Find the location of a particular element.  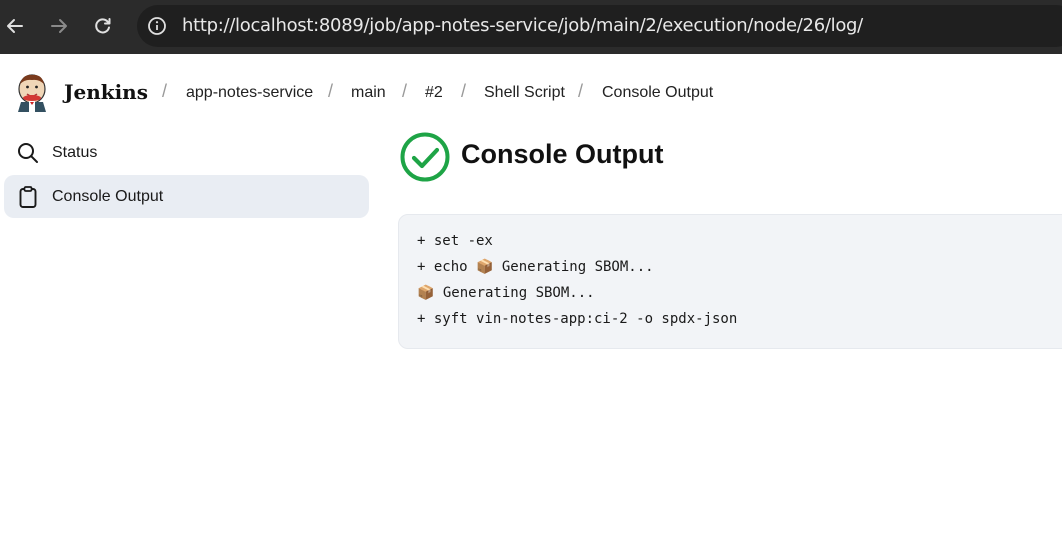

back-icon is located at coordinates (15, 26).